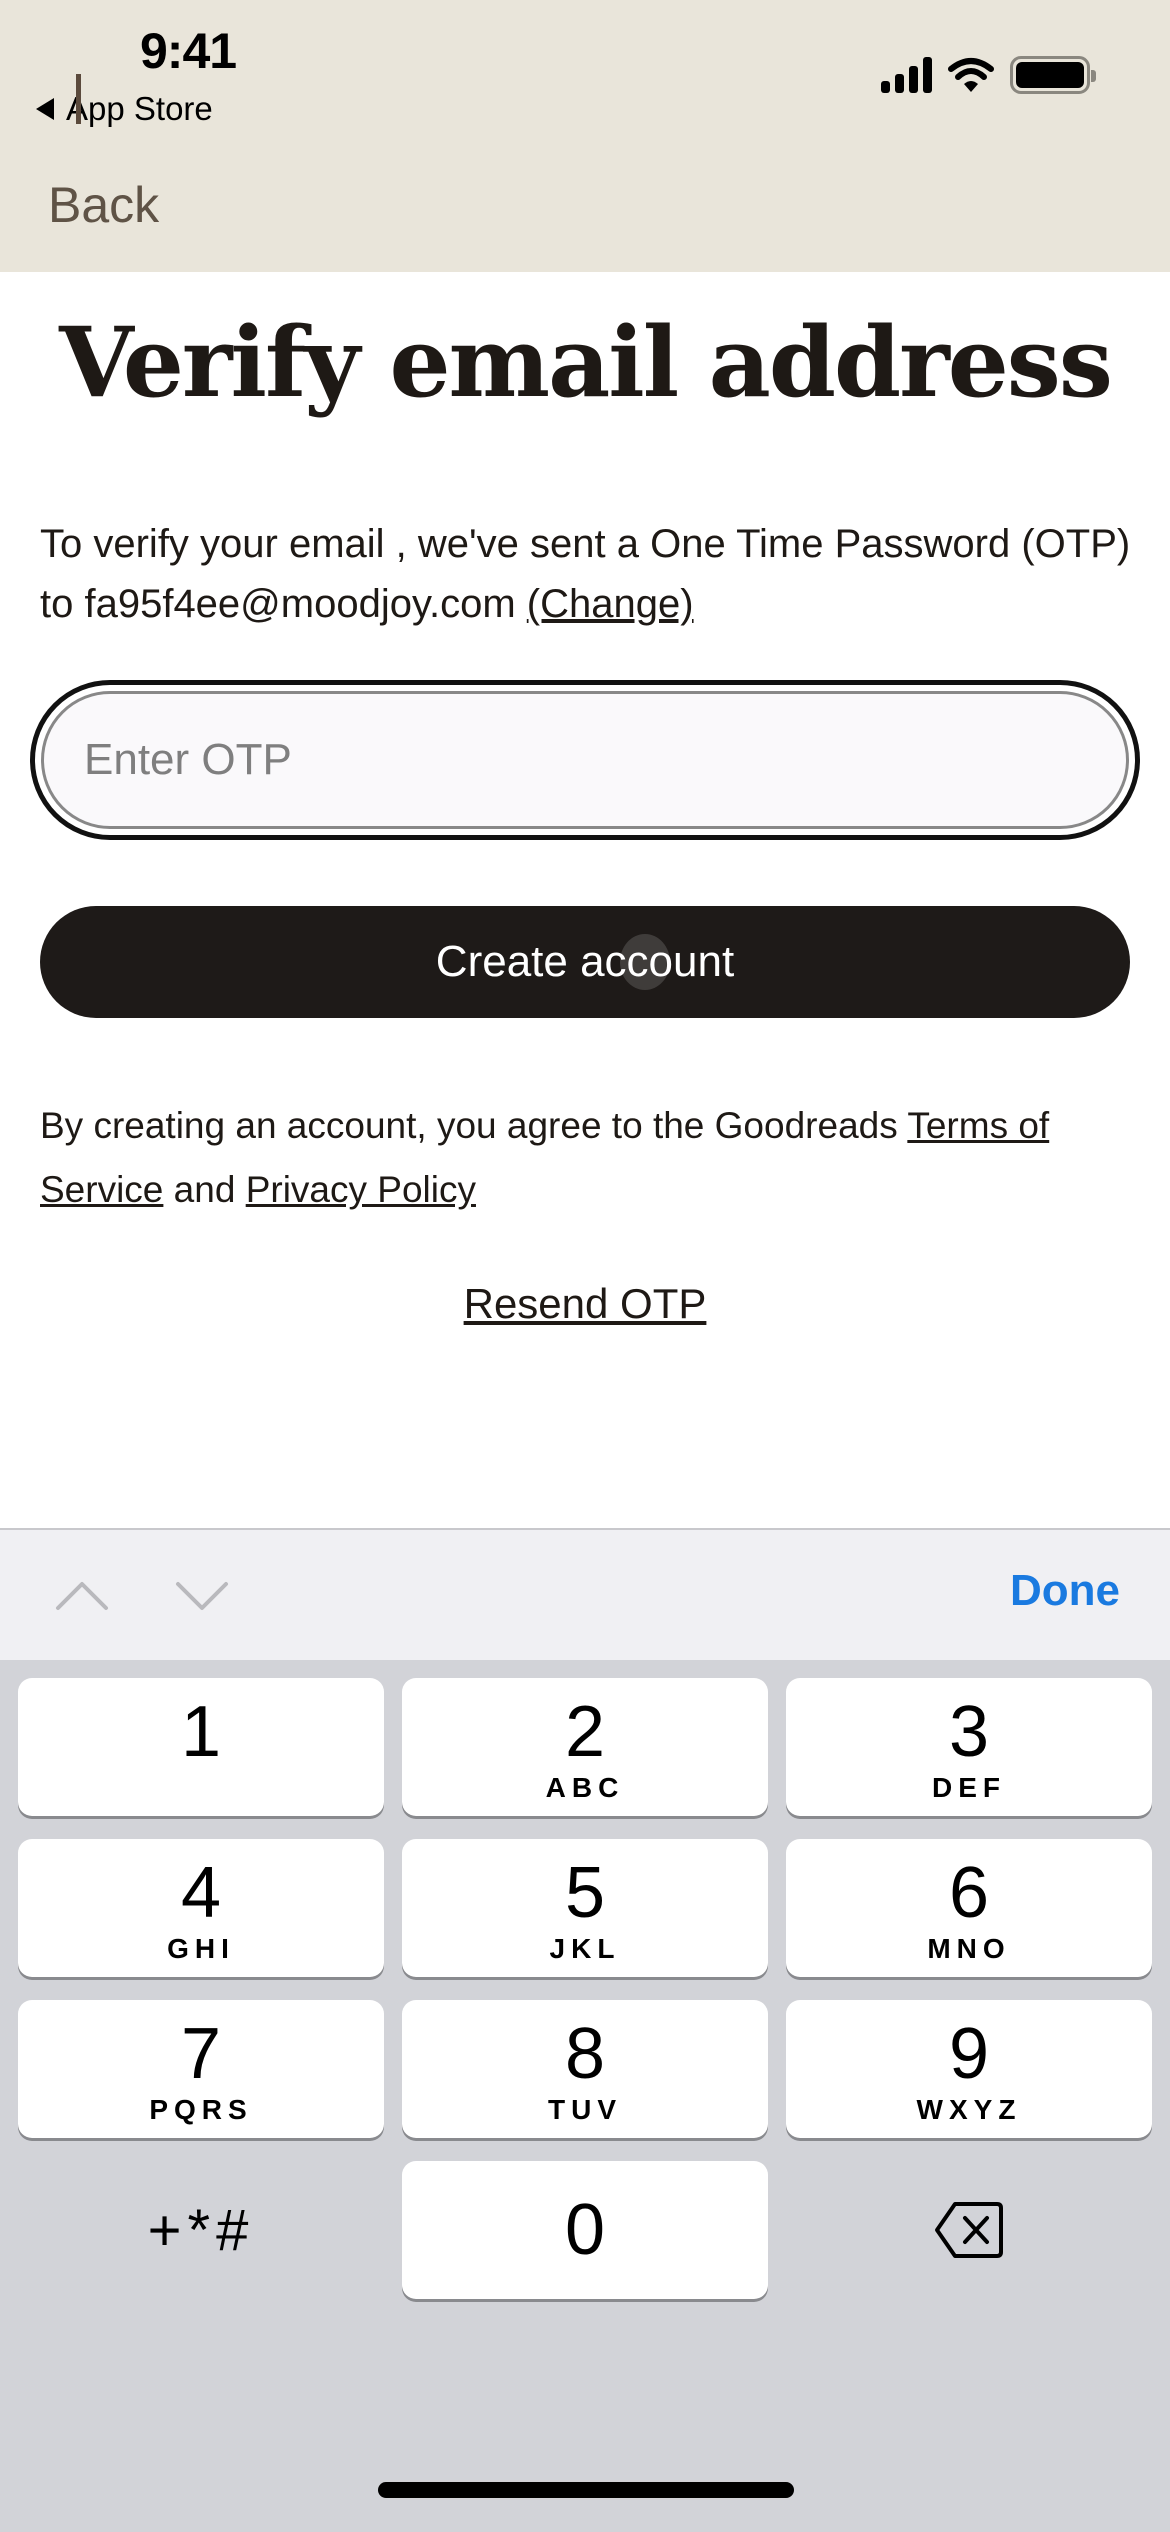 The height and width of the screenshot is (2532, 1170). I want to click on delete-key, so click(969, 2230).